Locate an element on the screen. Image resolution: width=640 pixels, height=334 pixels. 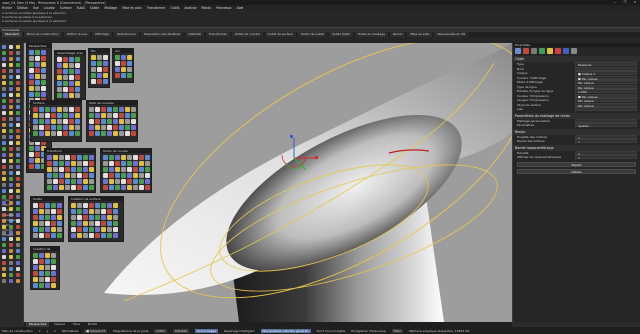
toolbar-panel: Mo is located at coordinates (99, 68).